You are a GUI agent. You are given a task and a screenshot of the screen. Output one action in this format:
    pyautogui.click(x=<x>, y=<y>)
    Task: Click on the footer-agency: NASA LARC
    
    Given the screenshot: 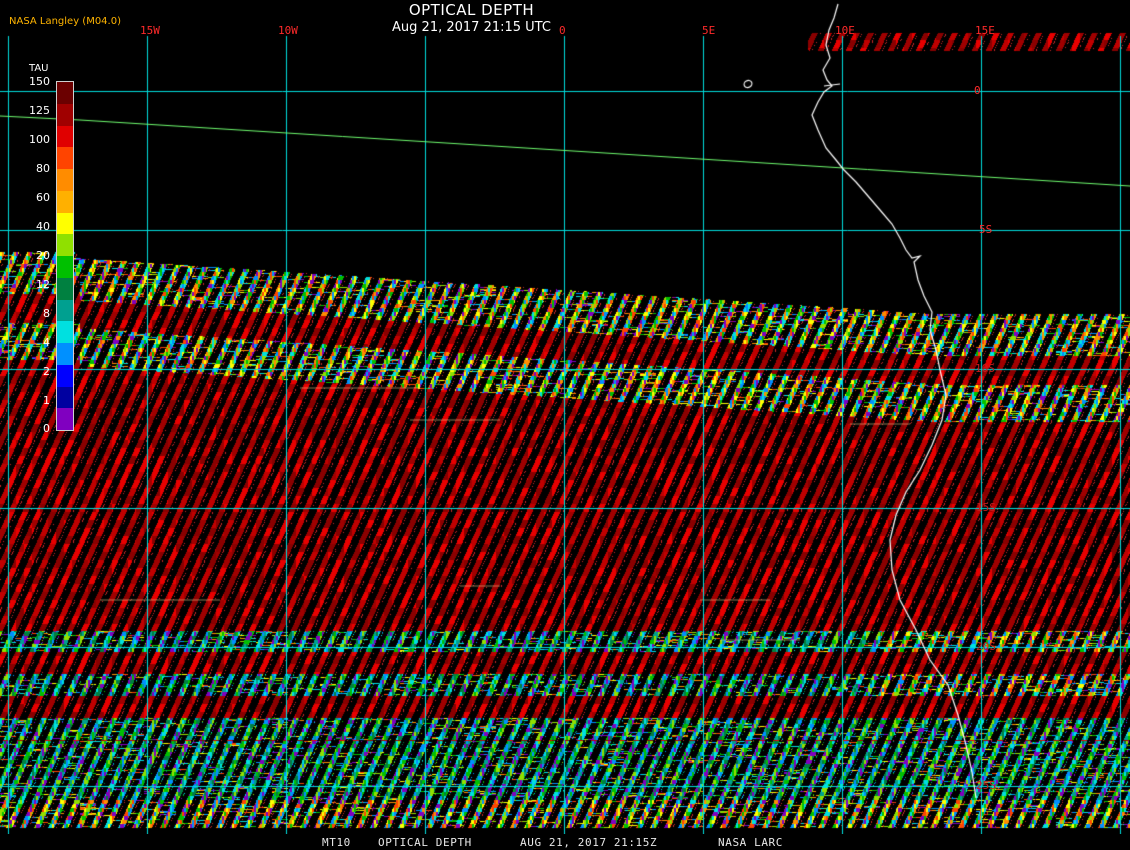 What is the action you would take?
    pyautogui.click(x=751, y=842)
    